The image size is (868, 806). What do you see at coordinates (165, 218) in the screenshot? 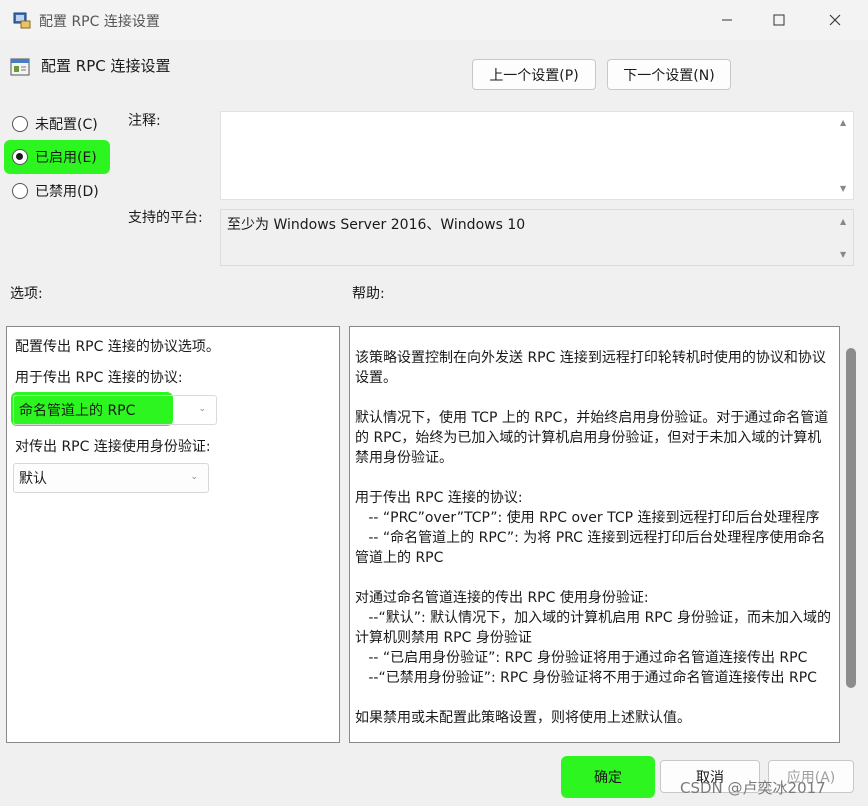
I see `platform-label: 支持的平台:` at bounding box center [165, 218].